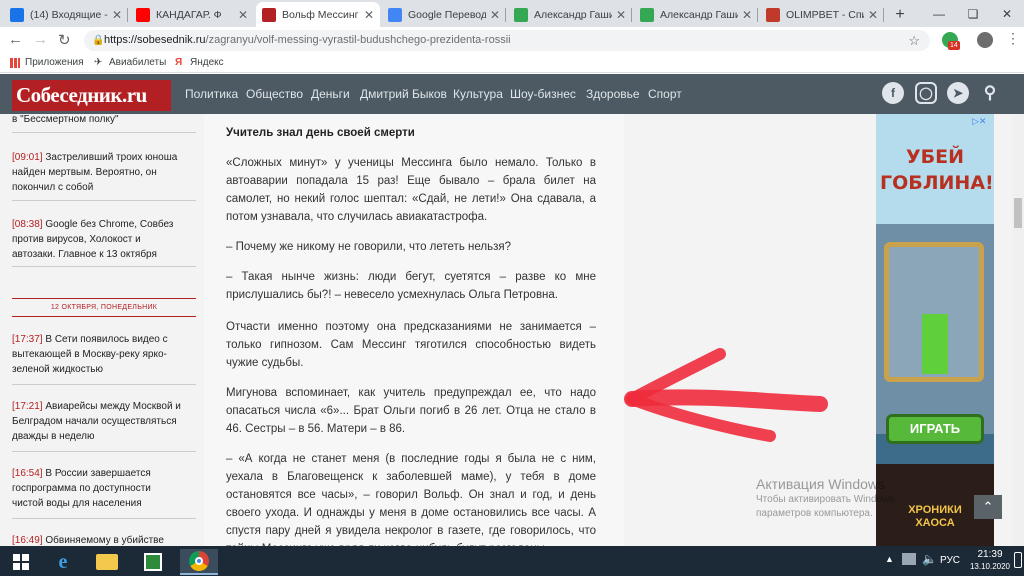 The width and height of the screenshot is (1024, 576). Describe the element at coordinates (143, 14) in the screenshot. I see `youtube-icon` at that location.